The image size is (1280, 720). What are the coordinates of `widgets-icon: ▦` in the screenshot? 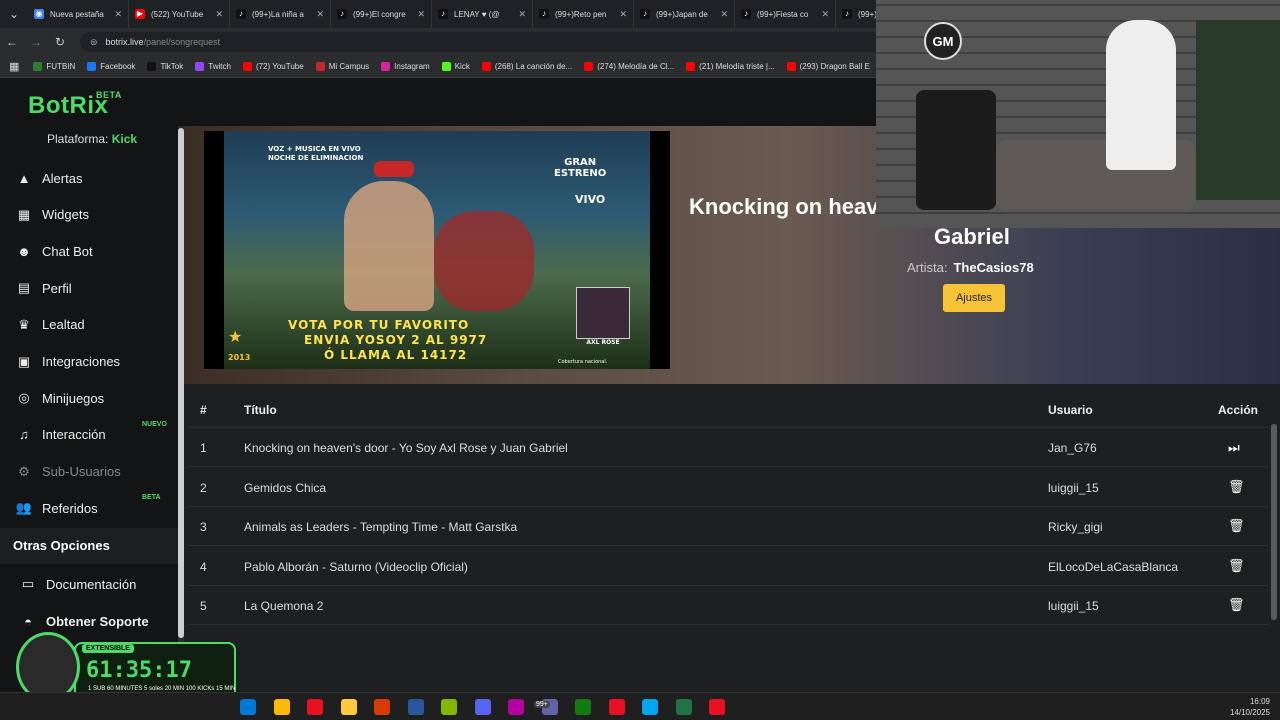 It's located at (24, 214).